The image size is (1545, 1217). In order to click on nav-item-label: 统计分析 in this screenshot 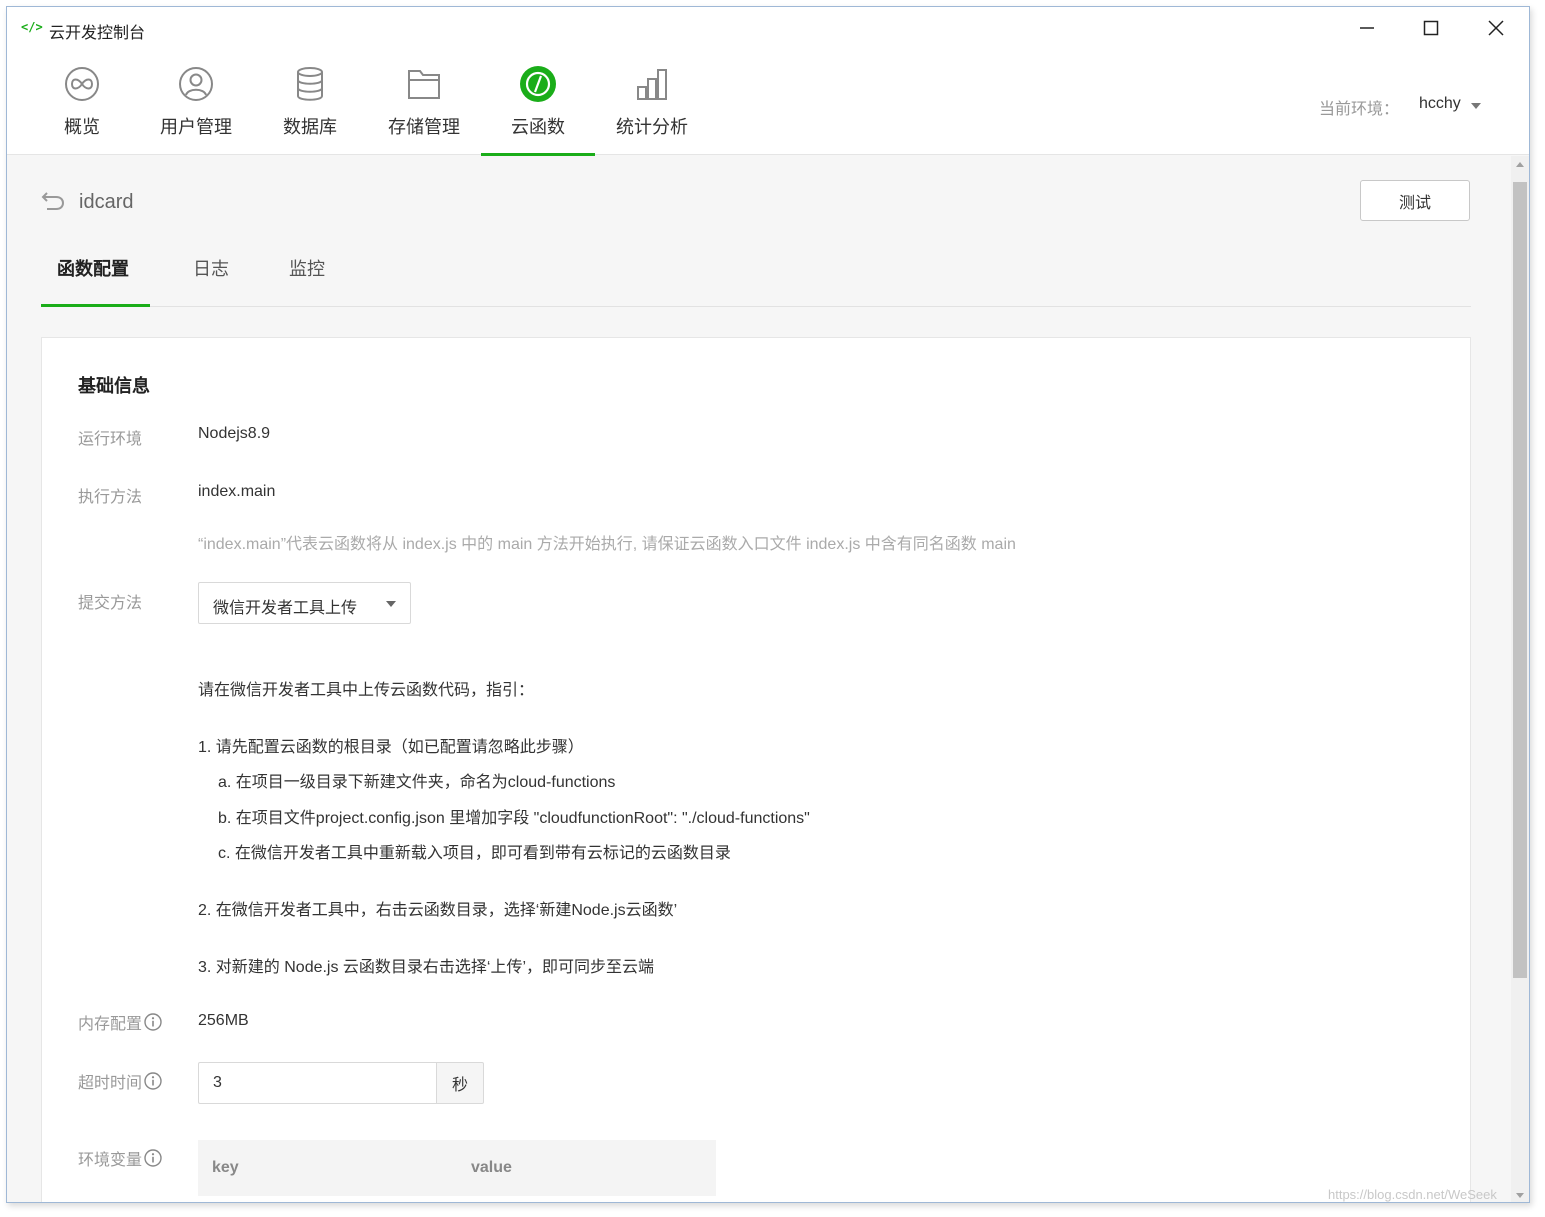, I will do `click(652, 127)`.